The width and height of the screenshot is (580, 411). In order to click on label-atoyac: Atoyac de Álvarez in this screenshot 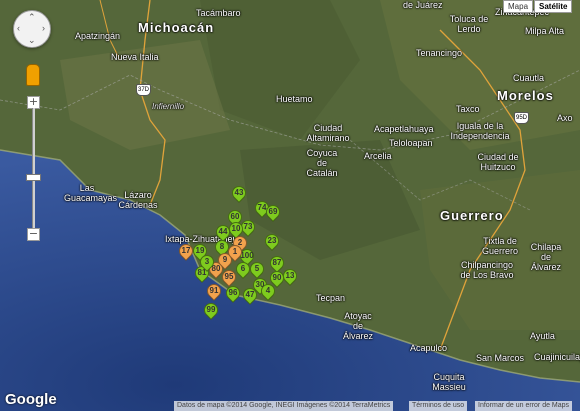, I will do `click(357, 326)`.